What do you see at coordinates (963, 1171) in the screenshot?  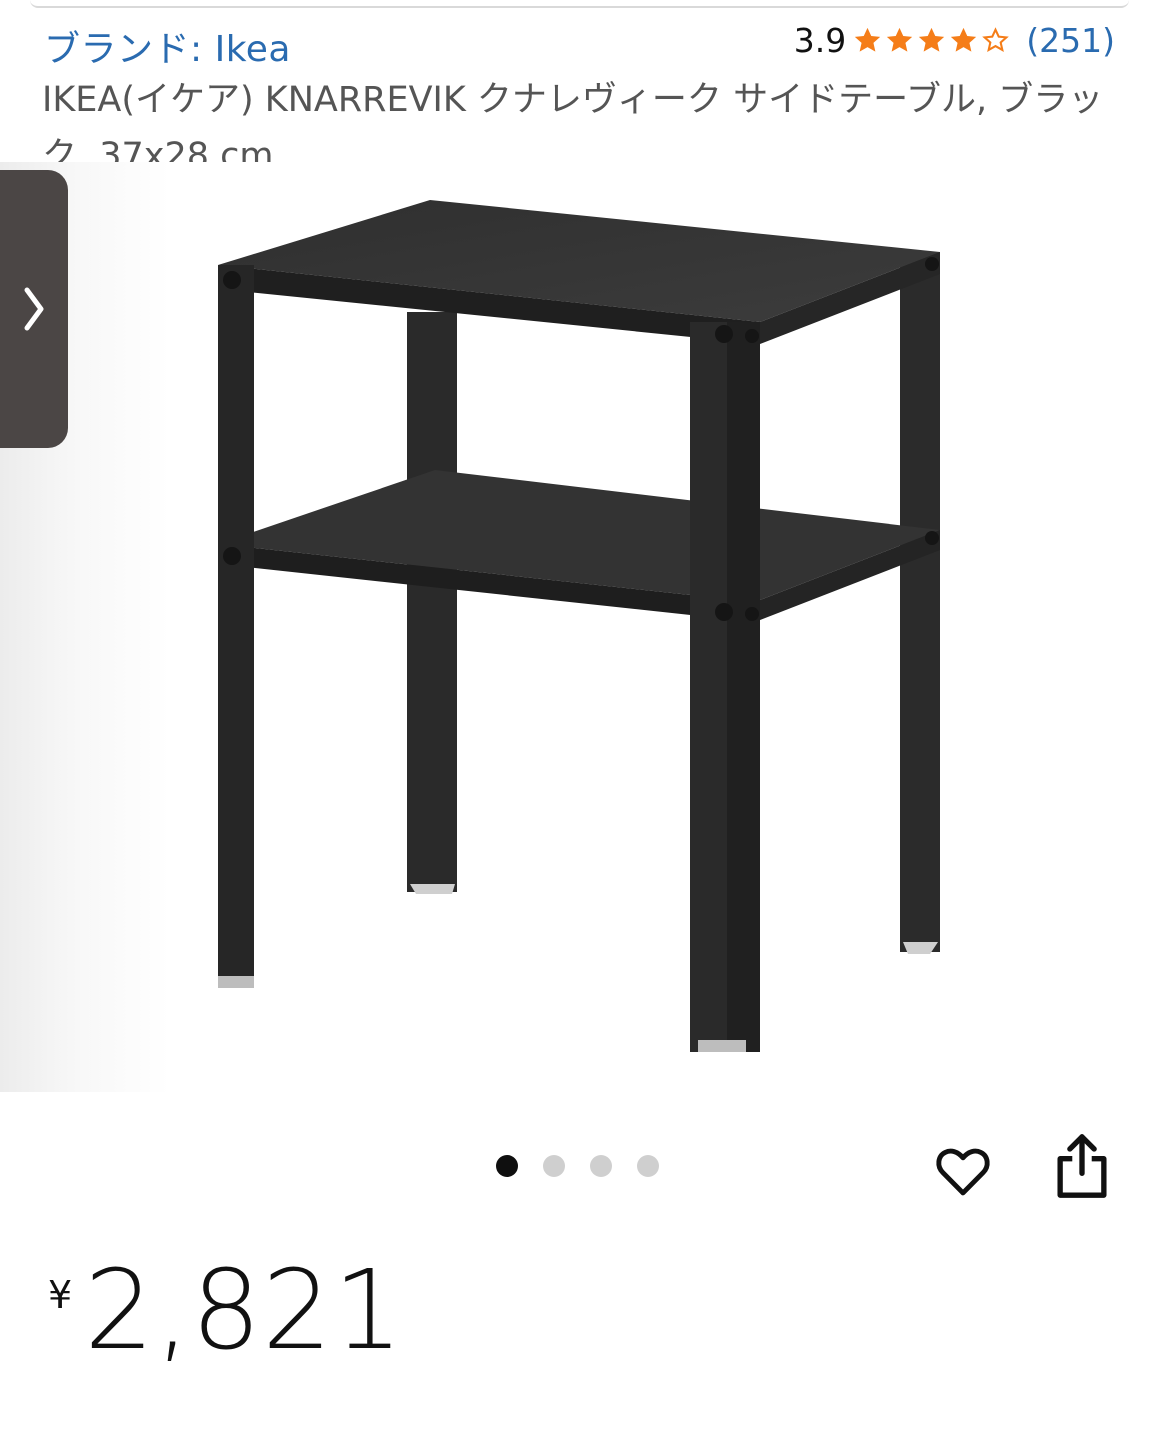 I see `heart-icon` at bounding box center [963, 1171].